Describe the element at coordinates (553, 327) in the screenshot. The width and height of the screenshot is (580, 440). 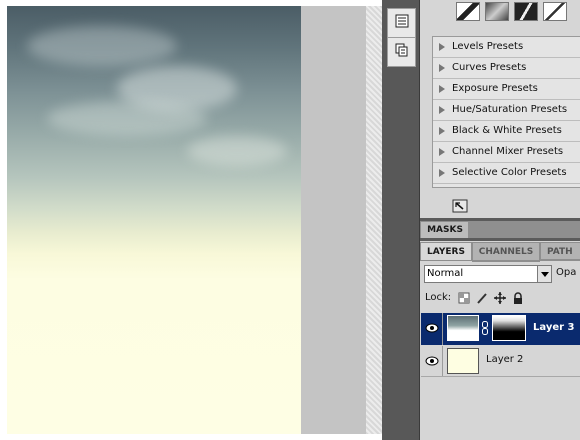
I see `layer-name: Layer 3` at that location.